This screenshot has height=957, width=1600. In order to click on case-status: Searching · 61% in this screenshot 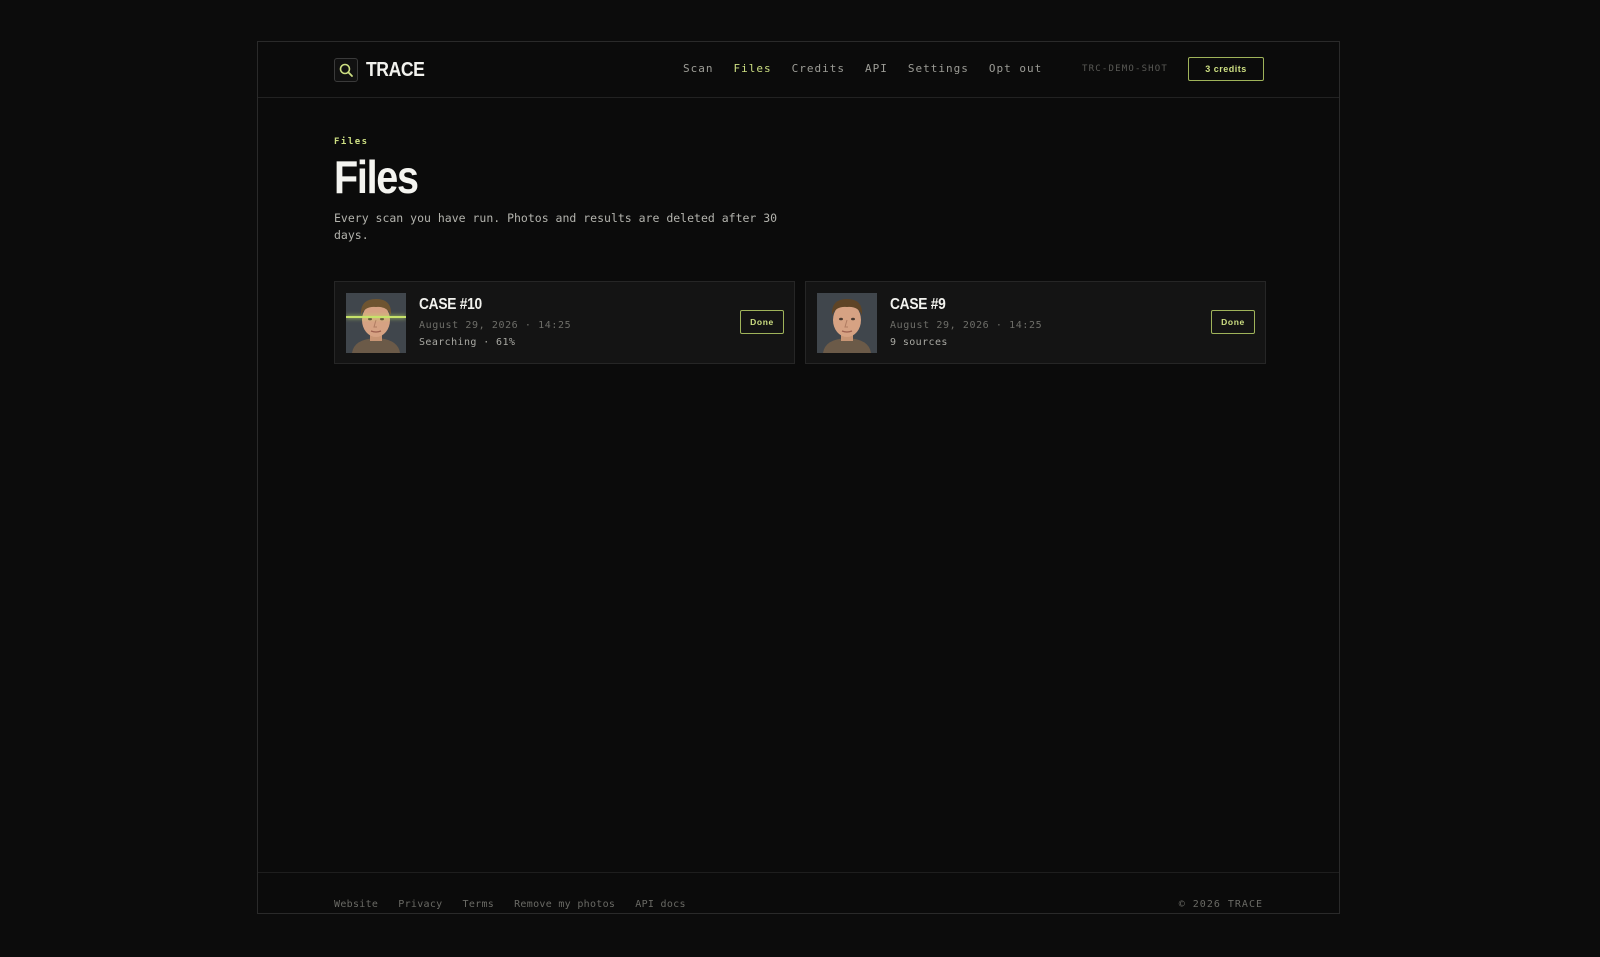, I will do `click(467, 342)`.